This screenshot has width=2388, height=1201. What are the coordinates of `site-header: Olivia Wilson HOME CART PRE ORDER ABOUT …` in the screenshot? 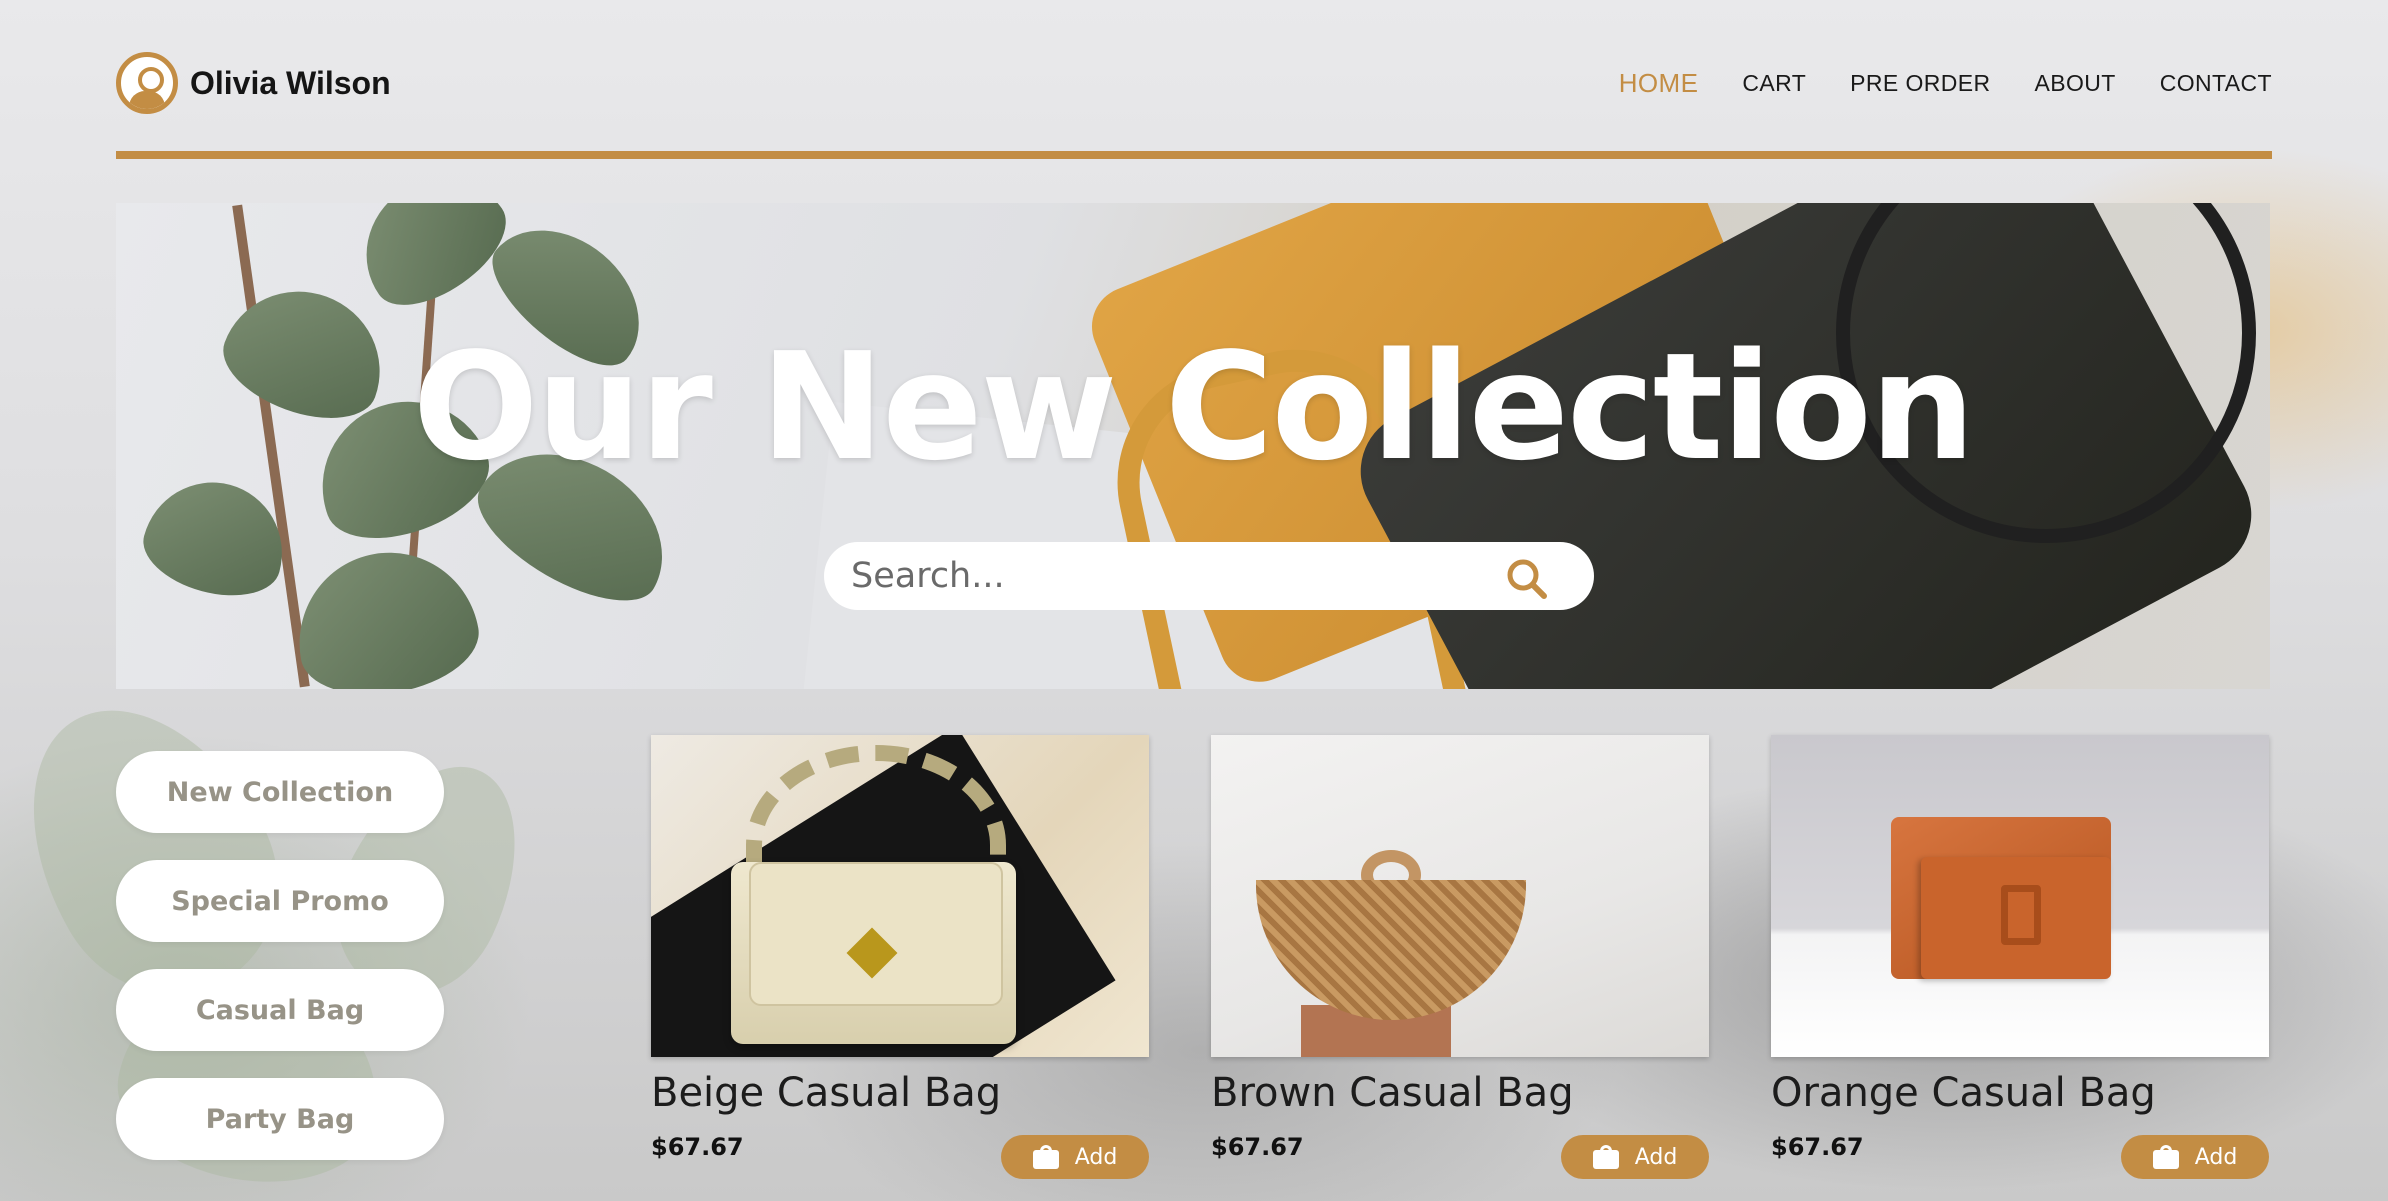 It's located at (1194, 89).